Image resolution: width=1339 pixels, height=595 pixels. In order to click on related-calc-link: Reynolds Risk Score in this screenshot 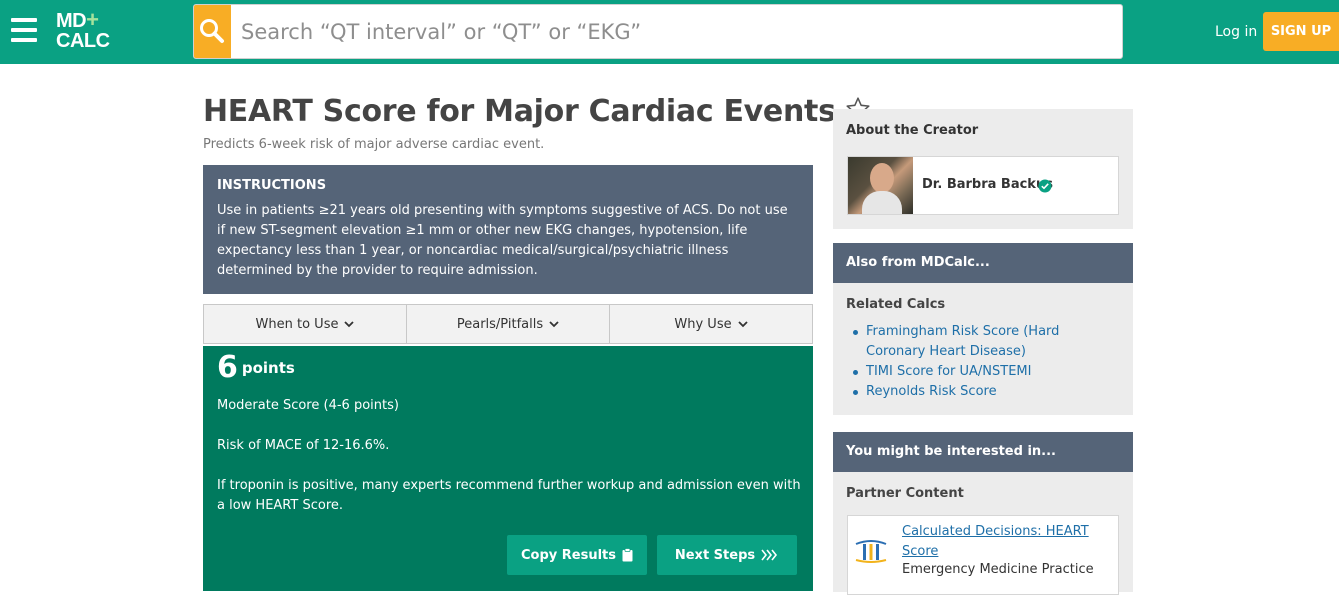, I will do `click(986, 392)`.